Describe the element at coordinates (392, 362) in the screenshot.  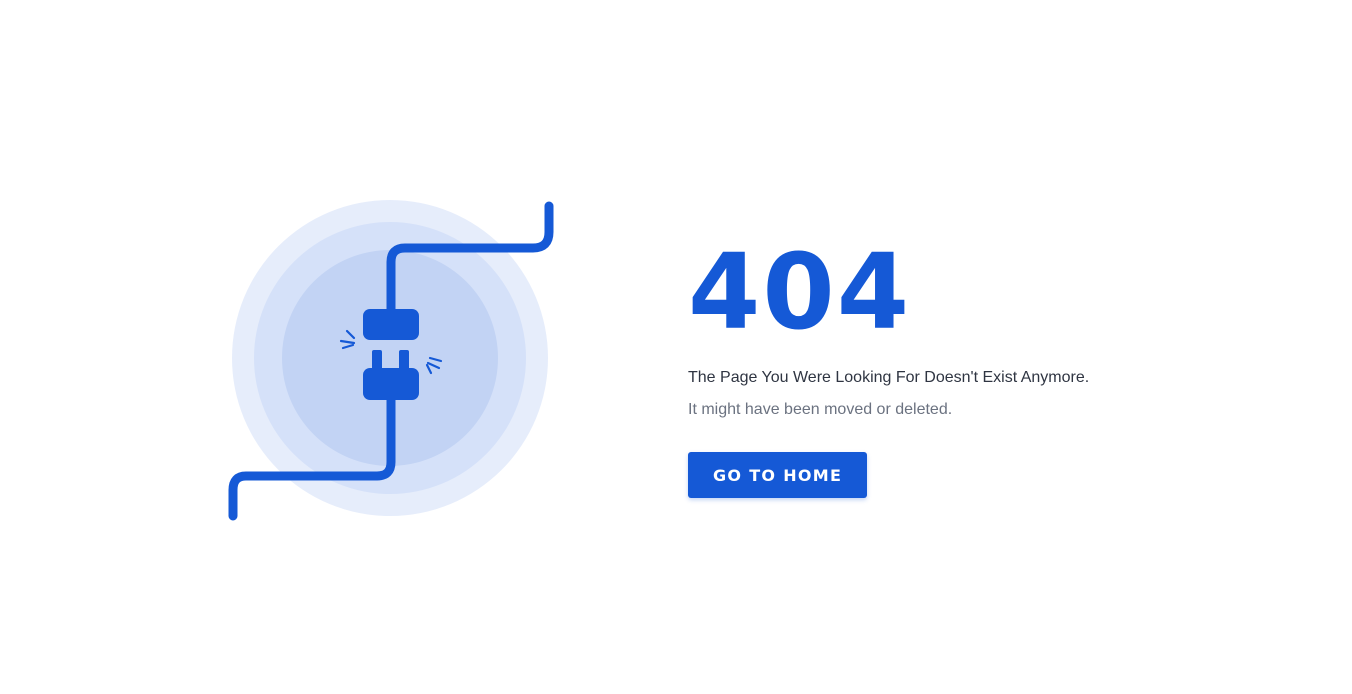
I see `unplugged-cable-icon` at that location.